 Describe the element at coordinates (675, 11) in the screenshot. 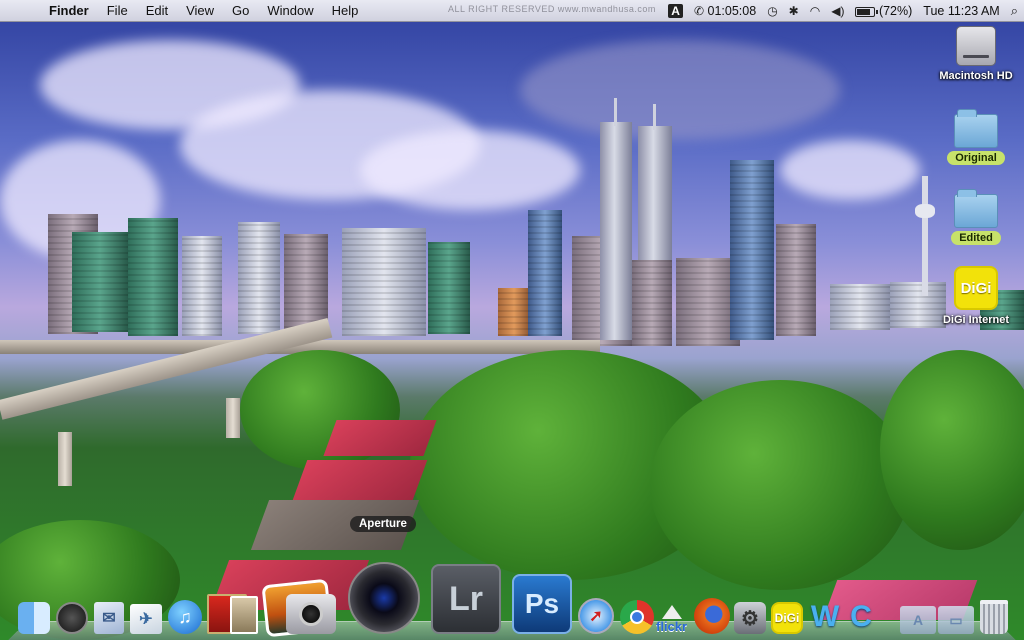

I see `input-menu-icon: A` at that location.